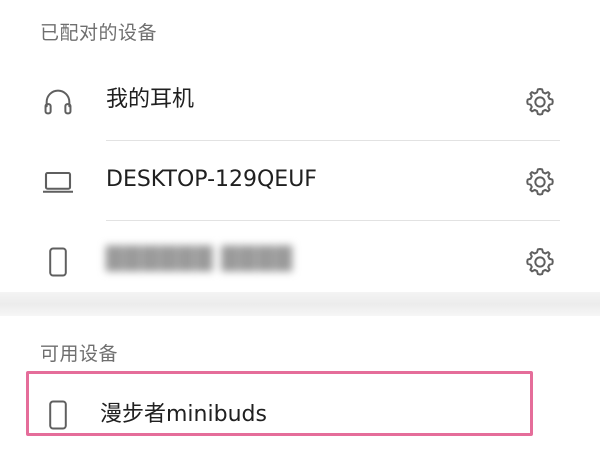  What do you see at coordinates (58, 102) in the screenshot?
I see `headphones-icon` at bounding box center [58, 102].